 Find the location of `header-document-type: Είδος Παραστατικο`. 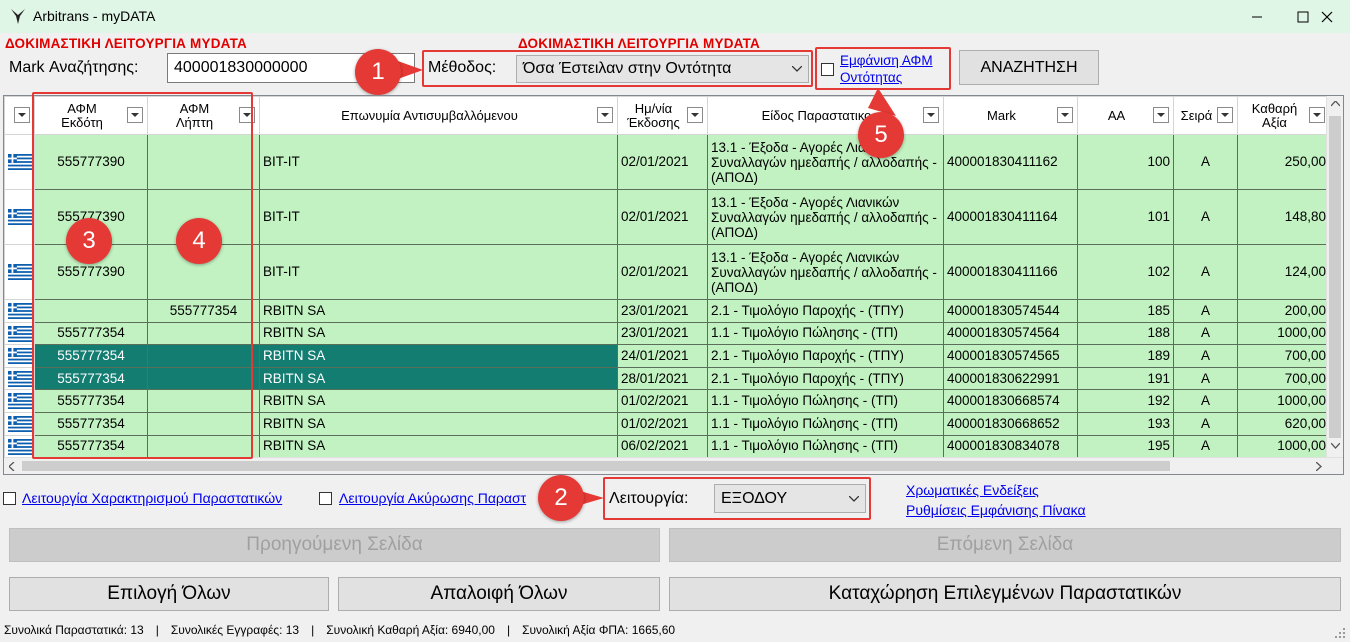

header-document-type: Είδος Παραστατικο is located at coordinates (825, 115).